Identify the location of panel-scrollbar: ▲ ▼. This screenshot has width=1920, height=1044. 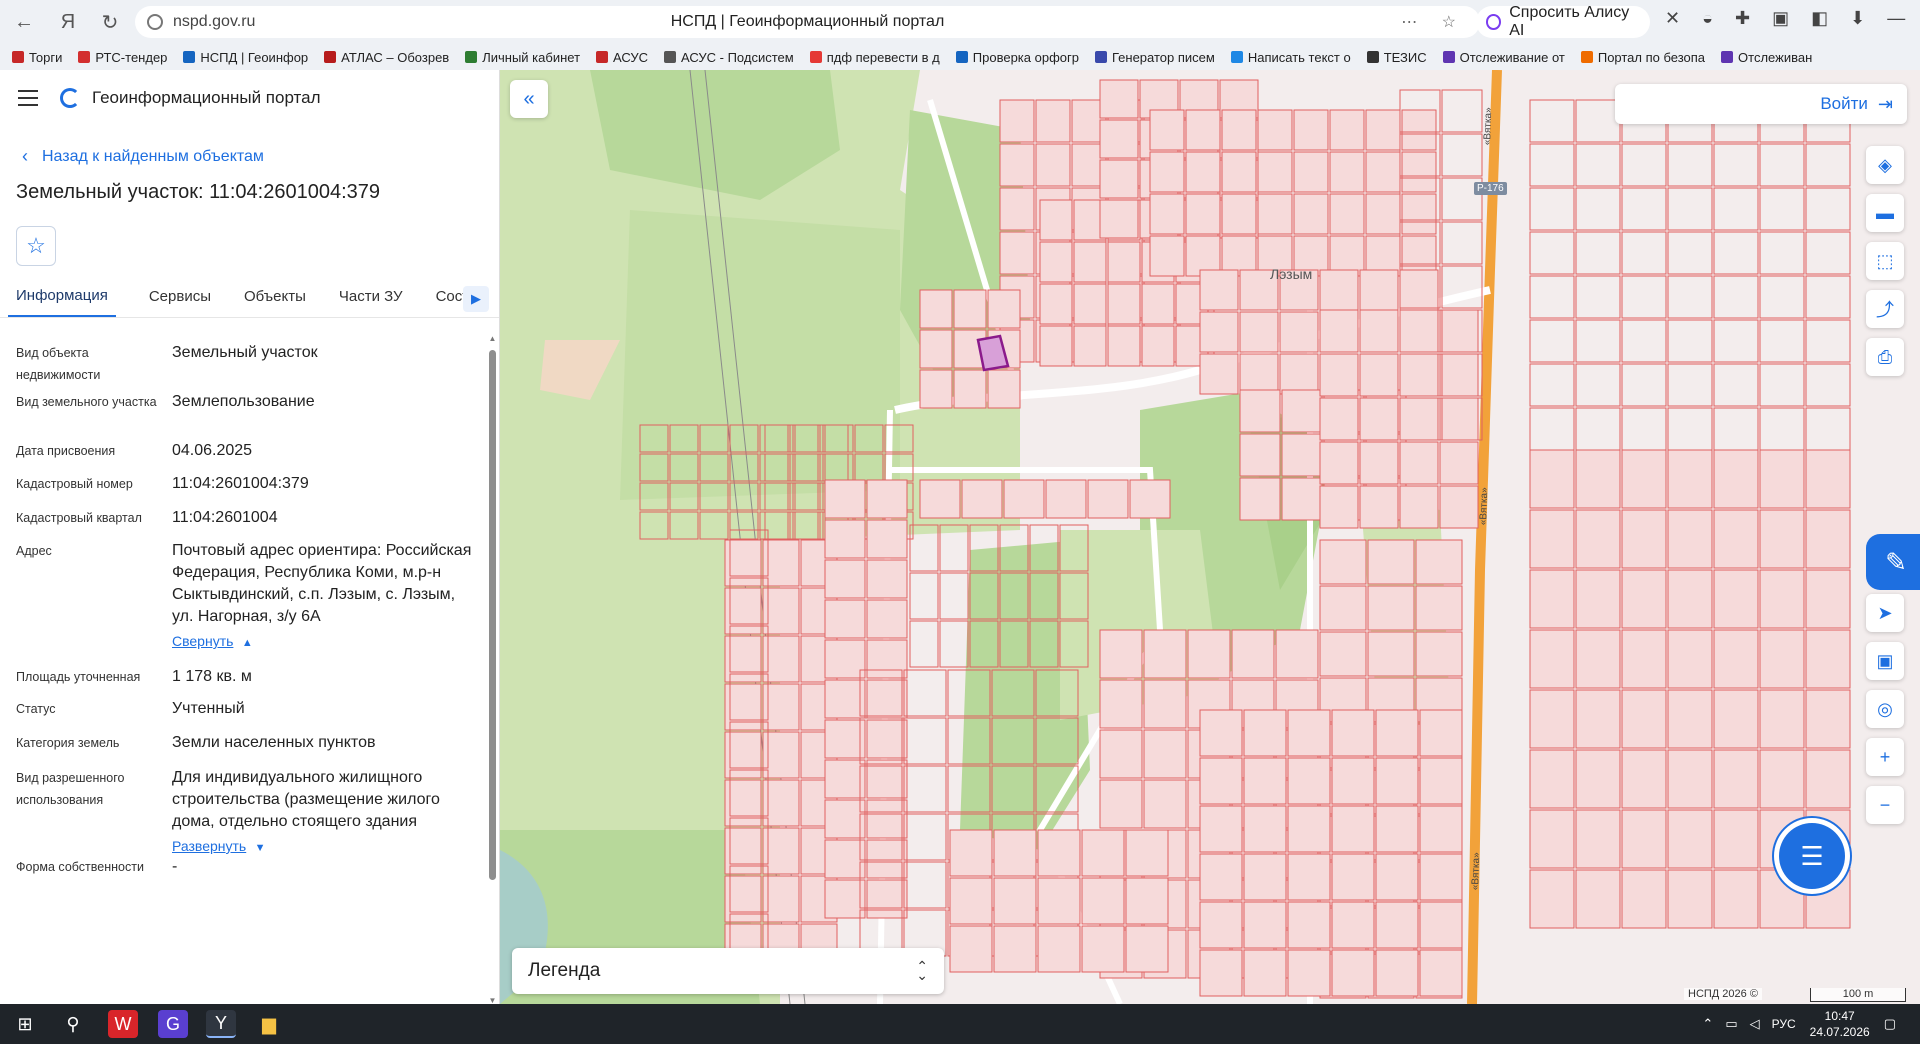
(492, 669).